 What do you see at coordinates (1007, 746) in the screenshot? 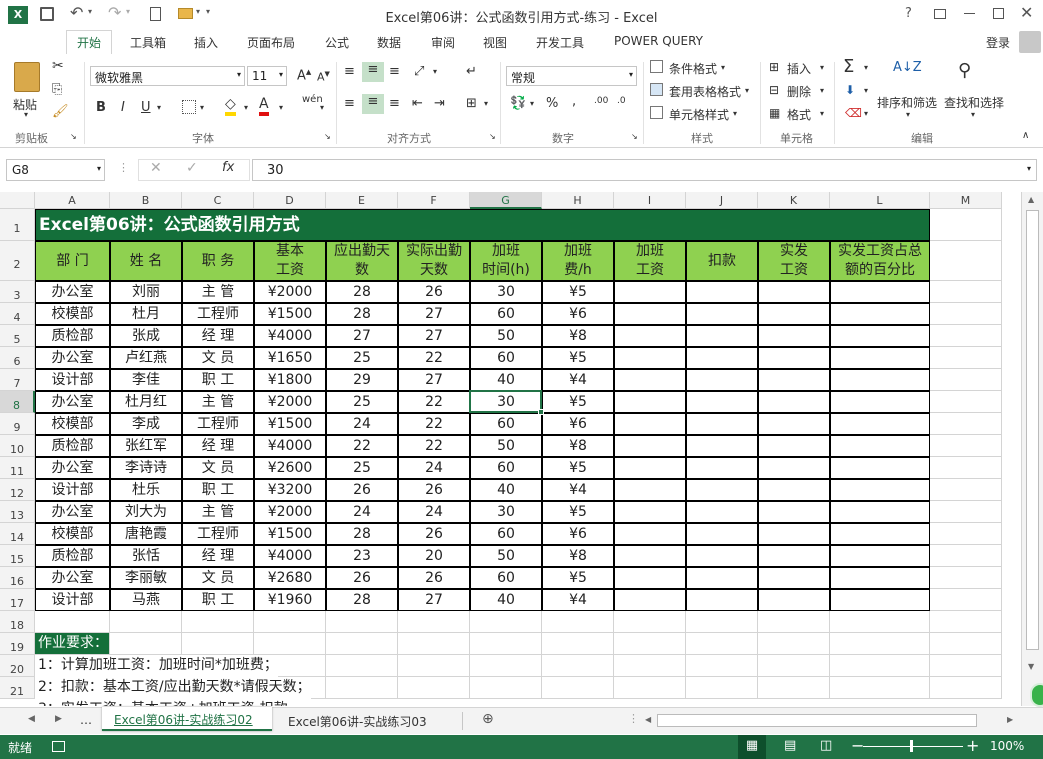
I see `zoom-level: 100%` at bounding box center [1007, 746].